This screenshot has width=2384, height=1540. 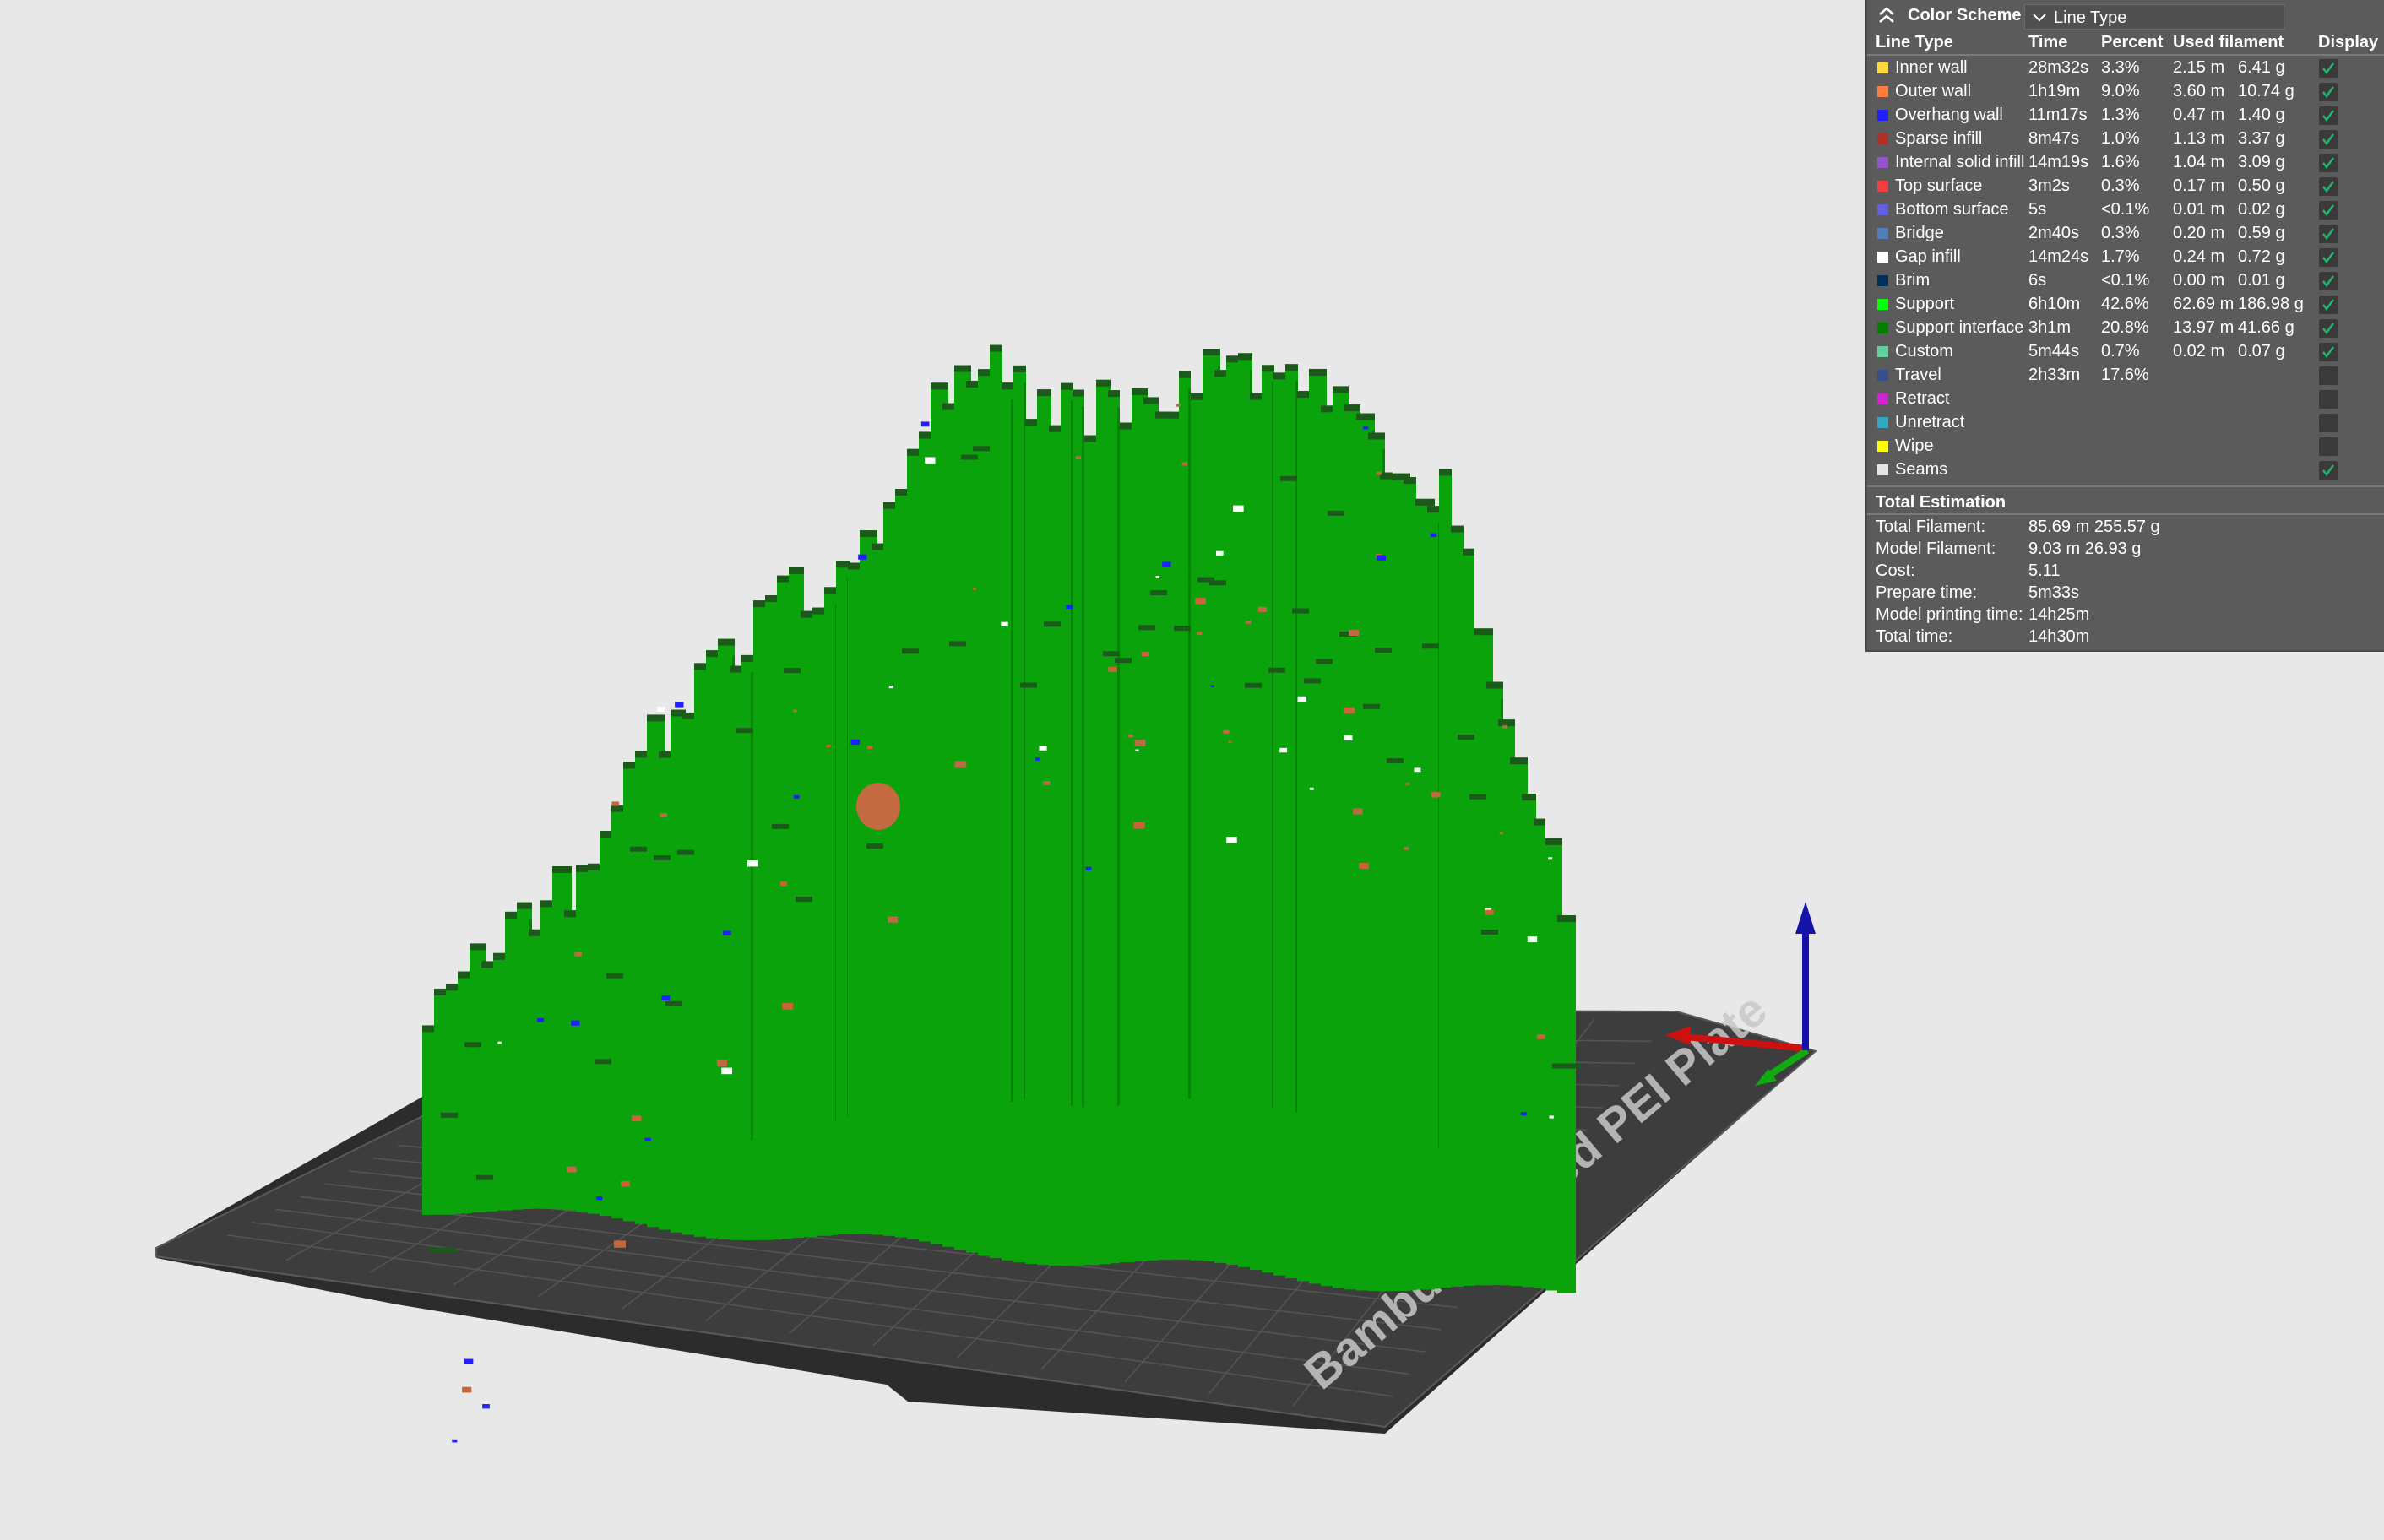 I want to click on legend-header: Color Scheme Line Type, so click(x=2125, y=16).